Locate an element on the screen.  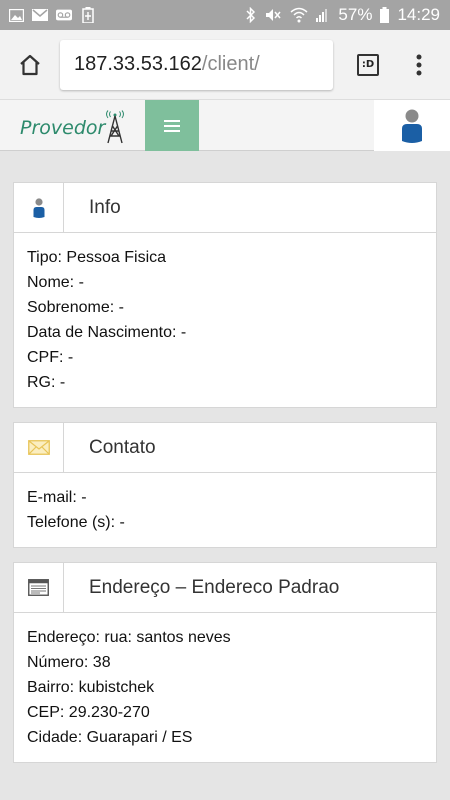
envelope-icon is located at coordinates (38, 447).